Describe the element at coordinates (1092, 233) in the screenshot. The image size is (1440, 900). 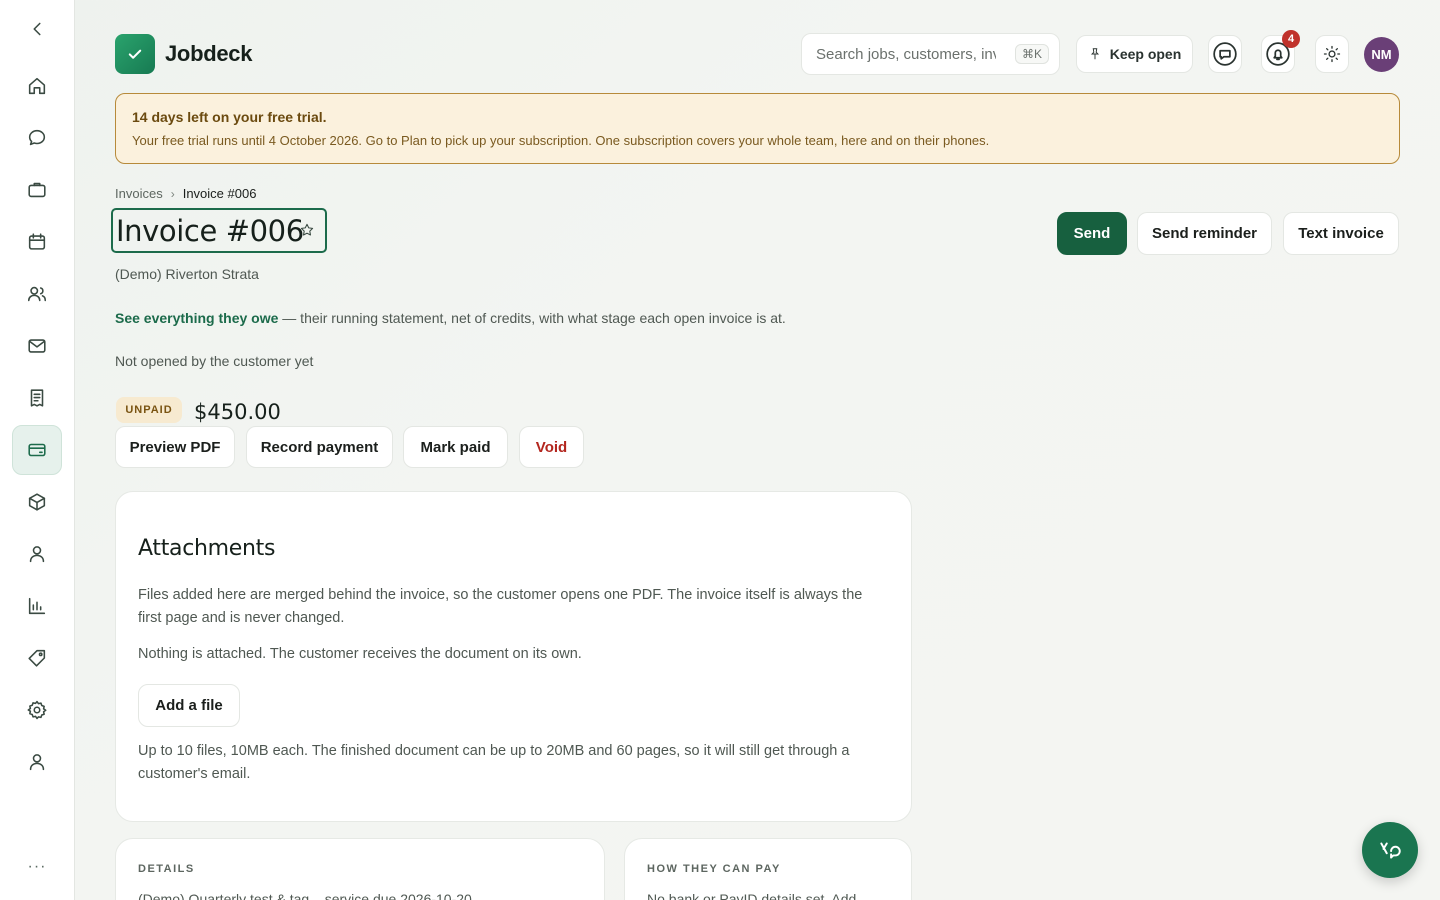
I see `send-button: Send` at that location.